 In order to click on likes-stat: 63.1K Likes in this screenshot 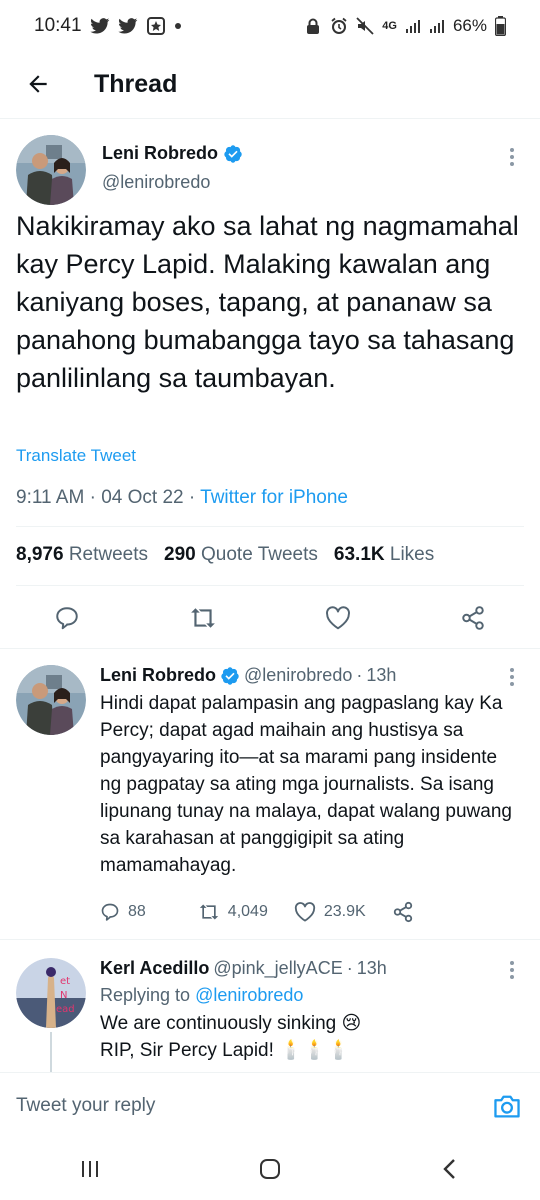, I will do `click(384, 555)`.